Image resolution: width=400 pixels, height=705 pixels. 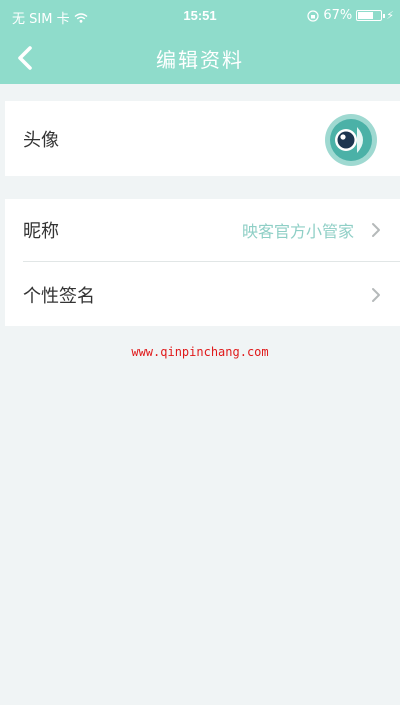 I want to click on battery-percent: 67%, so click(x=338, y=15).